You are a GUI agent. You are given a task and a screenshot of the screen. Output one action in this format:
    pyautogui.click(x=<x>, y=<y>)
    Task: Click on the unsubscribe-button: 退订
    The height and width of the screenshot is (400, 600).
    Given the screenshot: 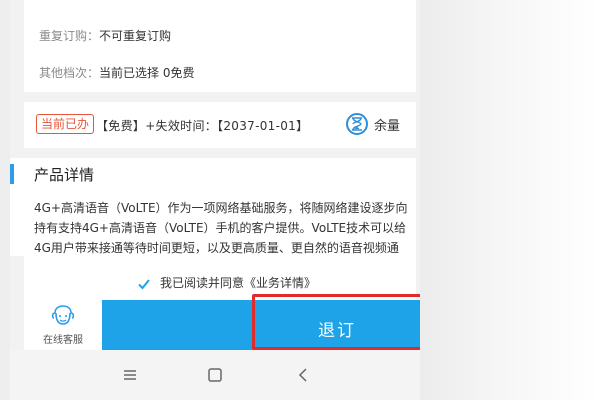 What is the action you would take?
    pyautogui.click(x=256, y=322)
    